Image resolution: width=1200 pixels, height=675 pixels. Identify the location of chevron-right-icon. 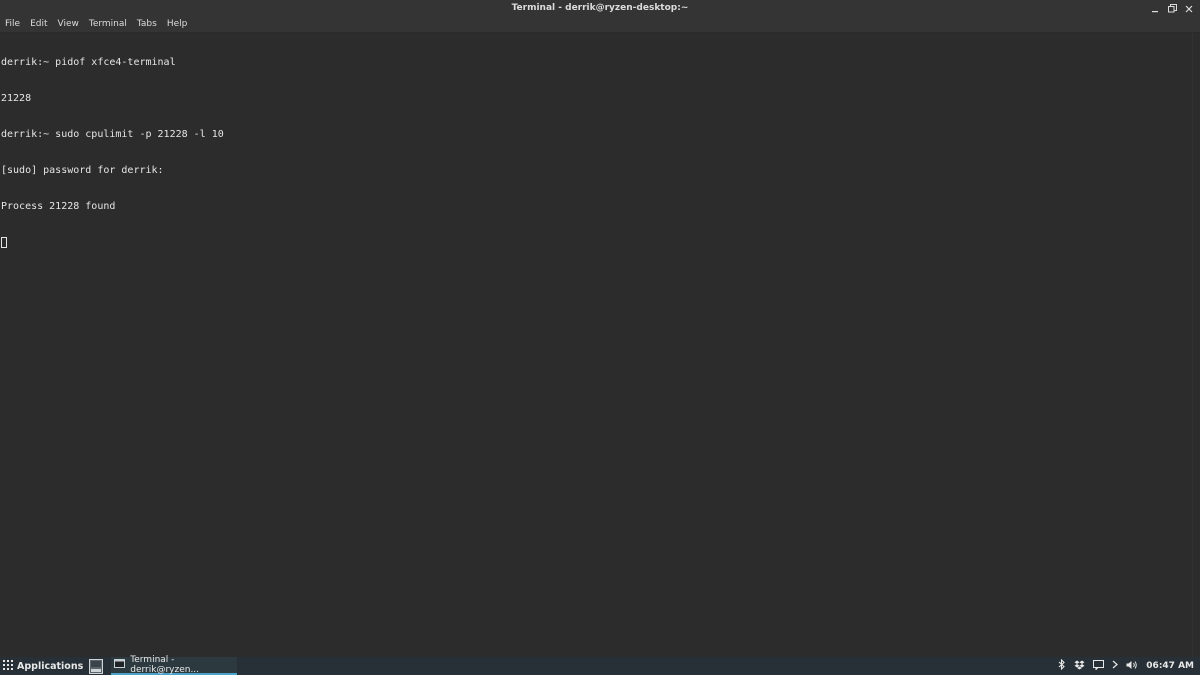
(1115, 666).